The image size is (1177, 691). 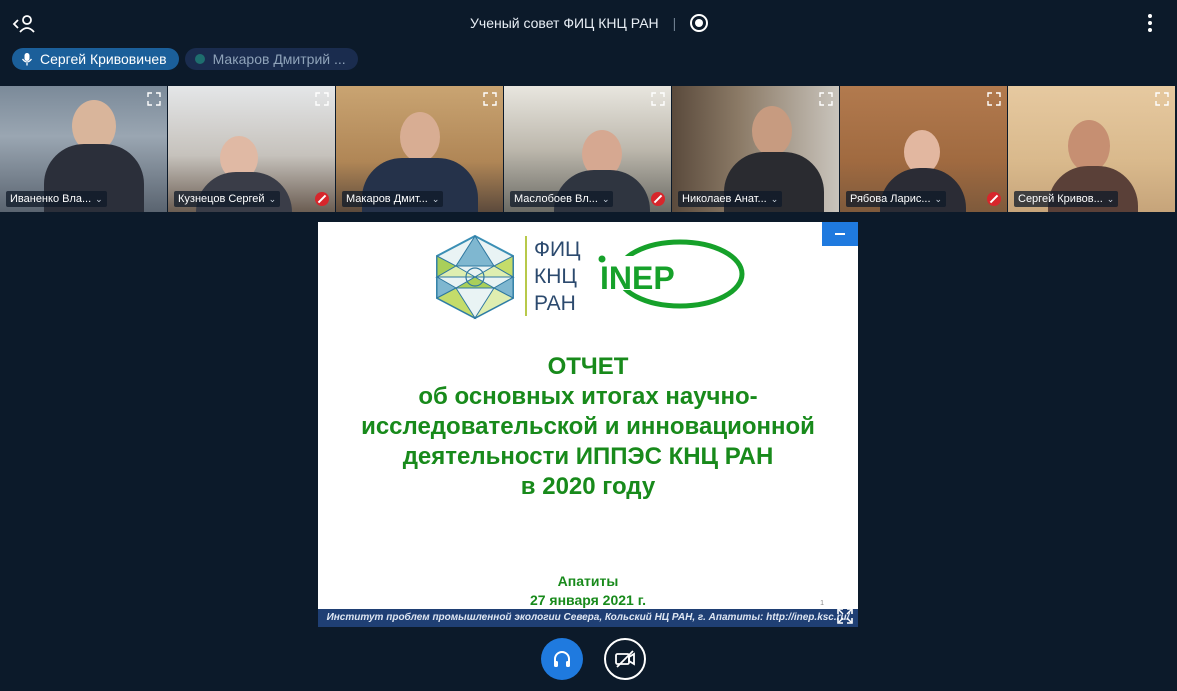 I want to click on conference-title-area: Ученый совет ФИЦ КНЦ РАН |, so click(x=589, y=23).